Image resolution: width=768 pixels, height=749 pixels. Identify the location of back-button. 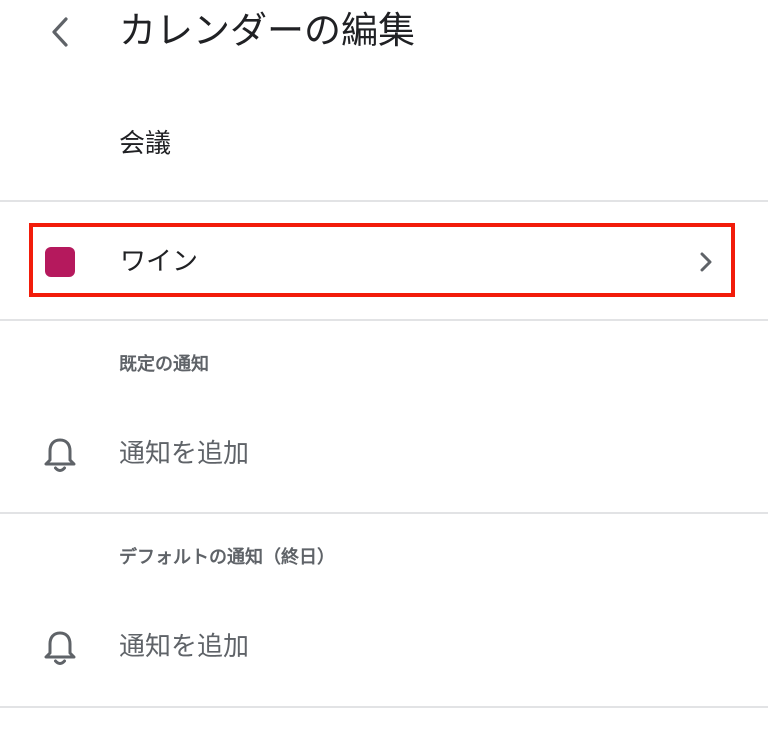
(60, 32).